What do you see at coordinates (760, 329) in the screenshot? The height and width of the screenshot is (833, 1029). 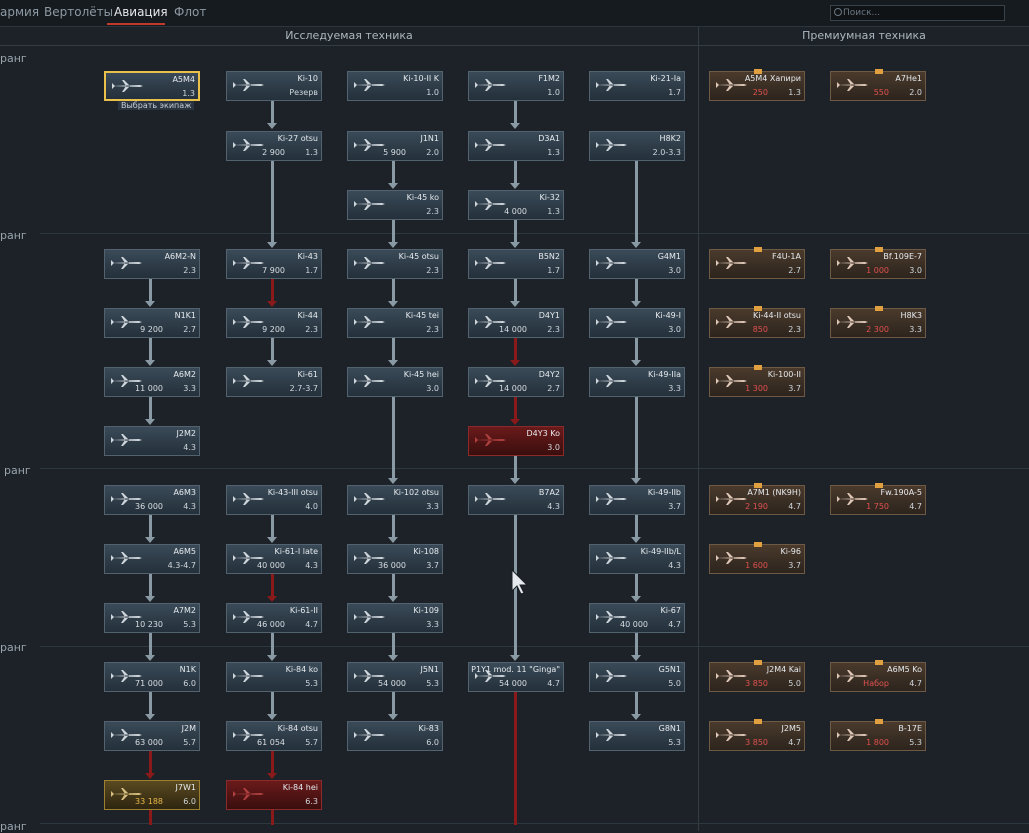 I see `golden-eagle-price: 850` at bounding box center [760, 329].